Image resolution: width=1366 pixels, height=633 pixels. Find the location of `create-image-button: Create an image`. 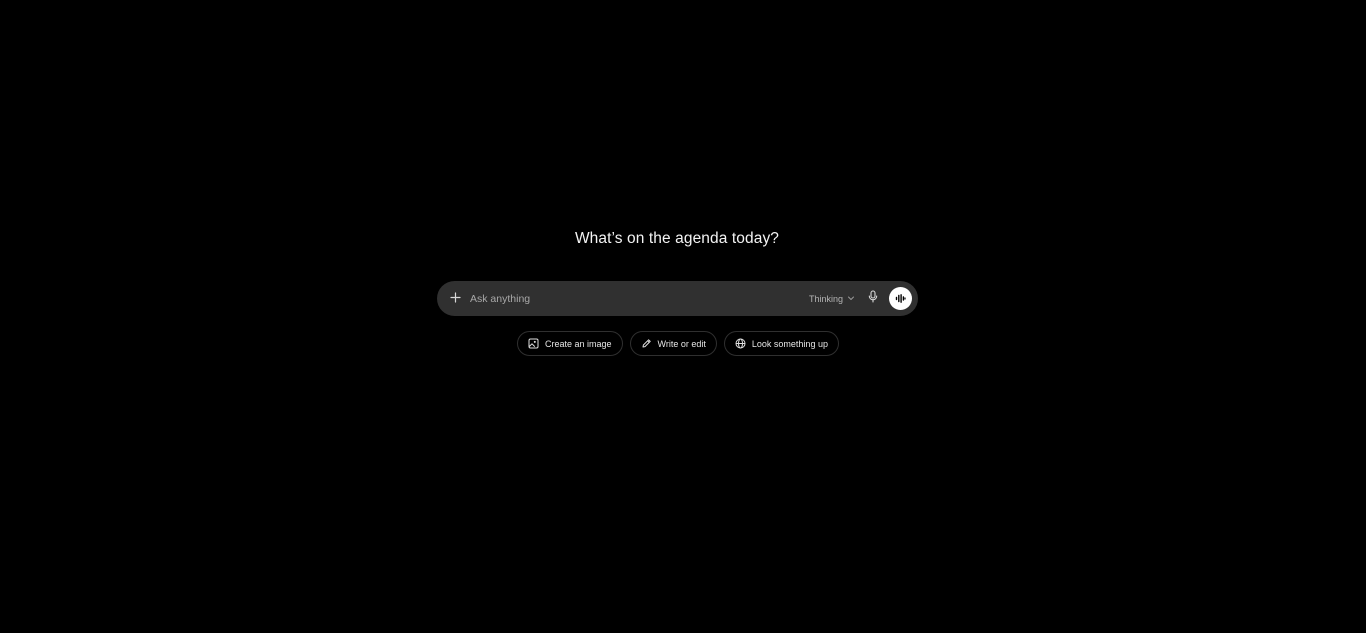

create-image-button: Create an image is located at coordinates (570, 343).